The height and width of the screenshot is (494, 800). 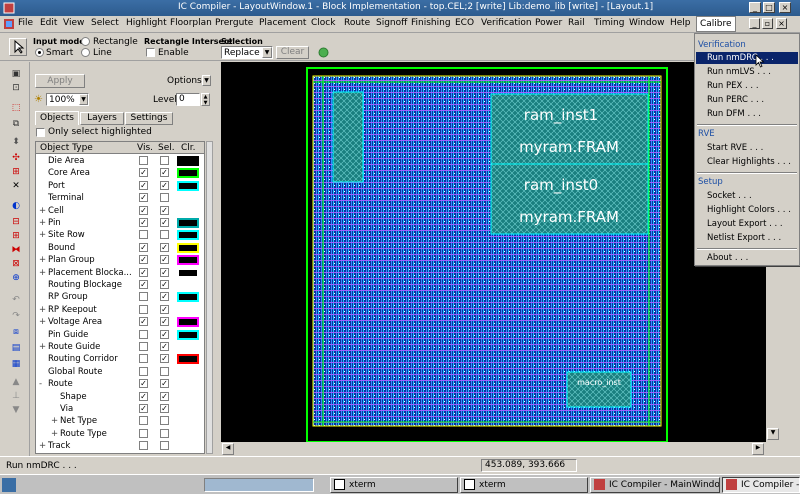 I want to click on options-chevron-down-icon: ▼, so click(x=206, y=80).